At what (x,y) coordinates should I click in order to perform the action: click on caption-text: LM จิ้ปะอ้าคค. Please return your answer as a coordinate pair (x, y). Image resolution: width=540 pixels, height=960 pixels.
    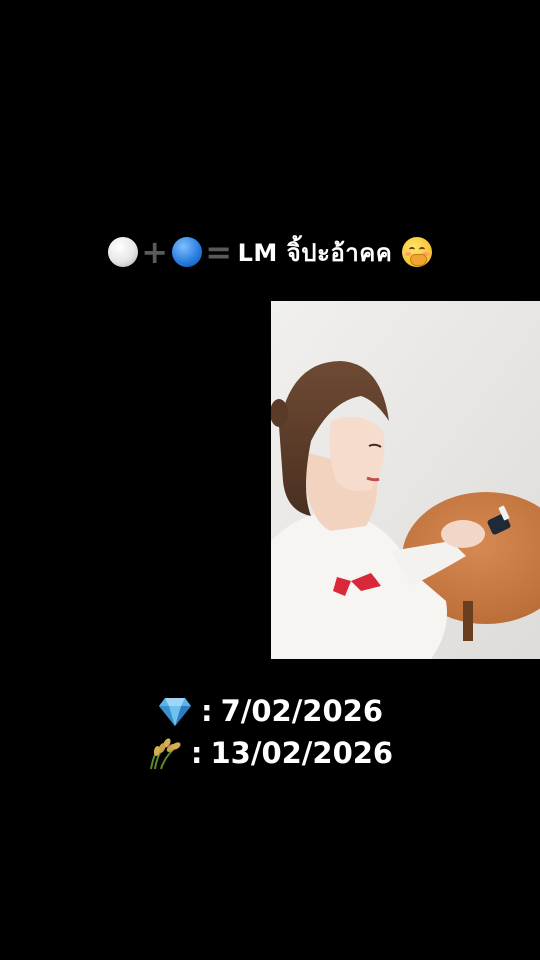
    Looking at the image, I should click on (315, 252).